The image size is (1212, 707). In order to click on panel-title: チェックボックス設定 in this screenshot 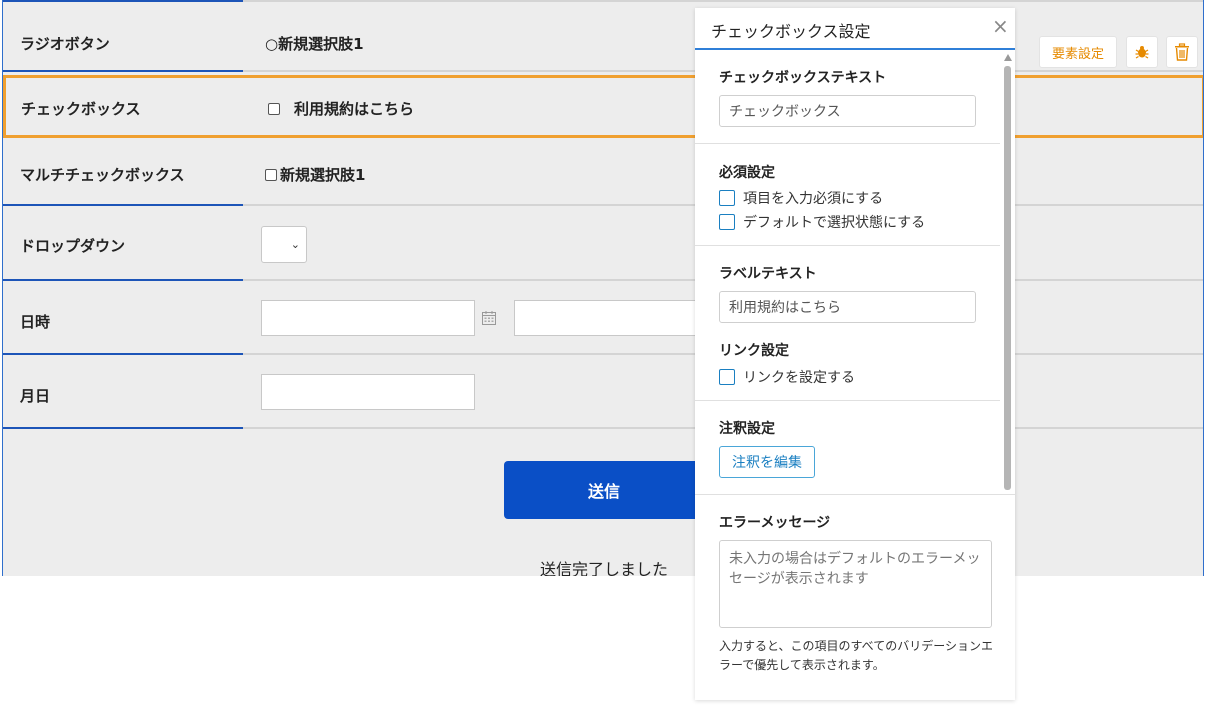, I will do `click(791, 31)`.